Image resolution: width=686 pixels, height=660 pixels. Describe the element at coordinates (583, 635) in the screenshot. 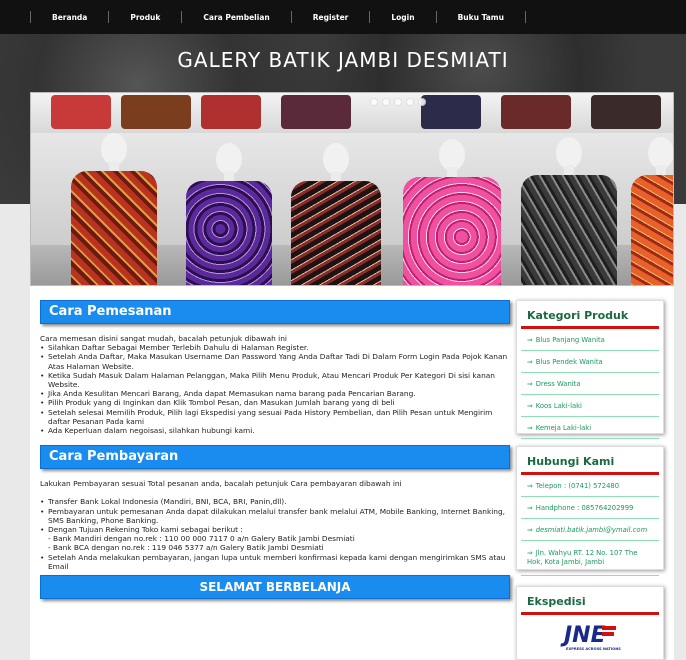

I see `jne-logo-text: JNE` at that location.